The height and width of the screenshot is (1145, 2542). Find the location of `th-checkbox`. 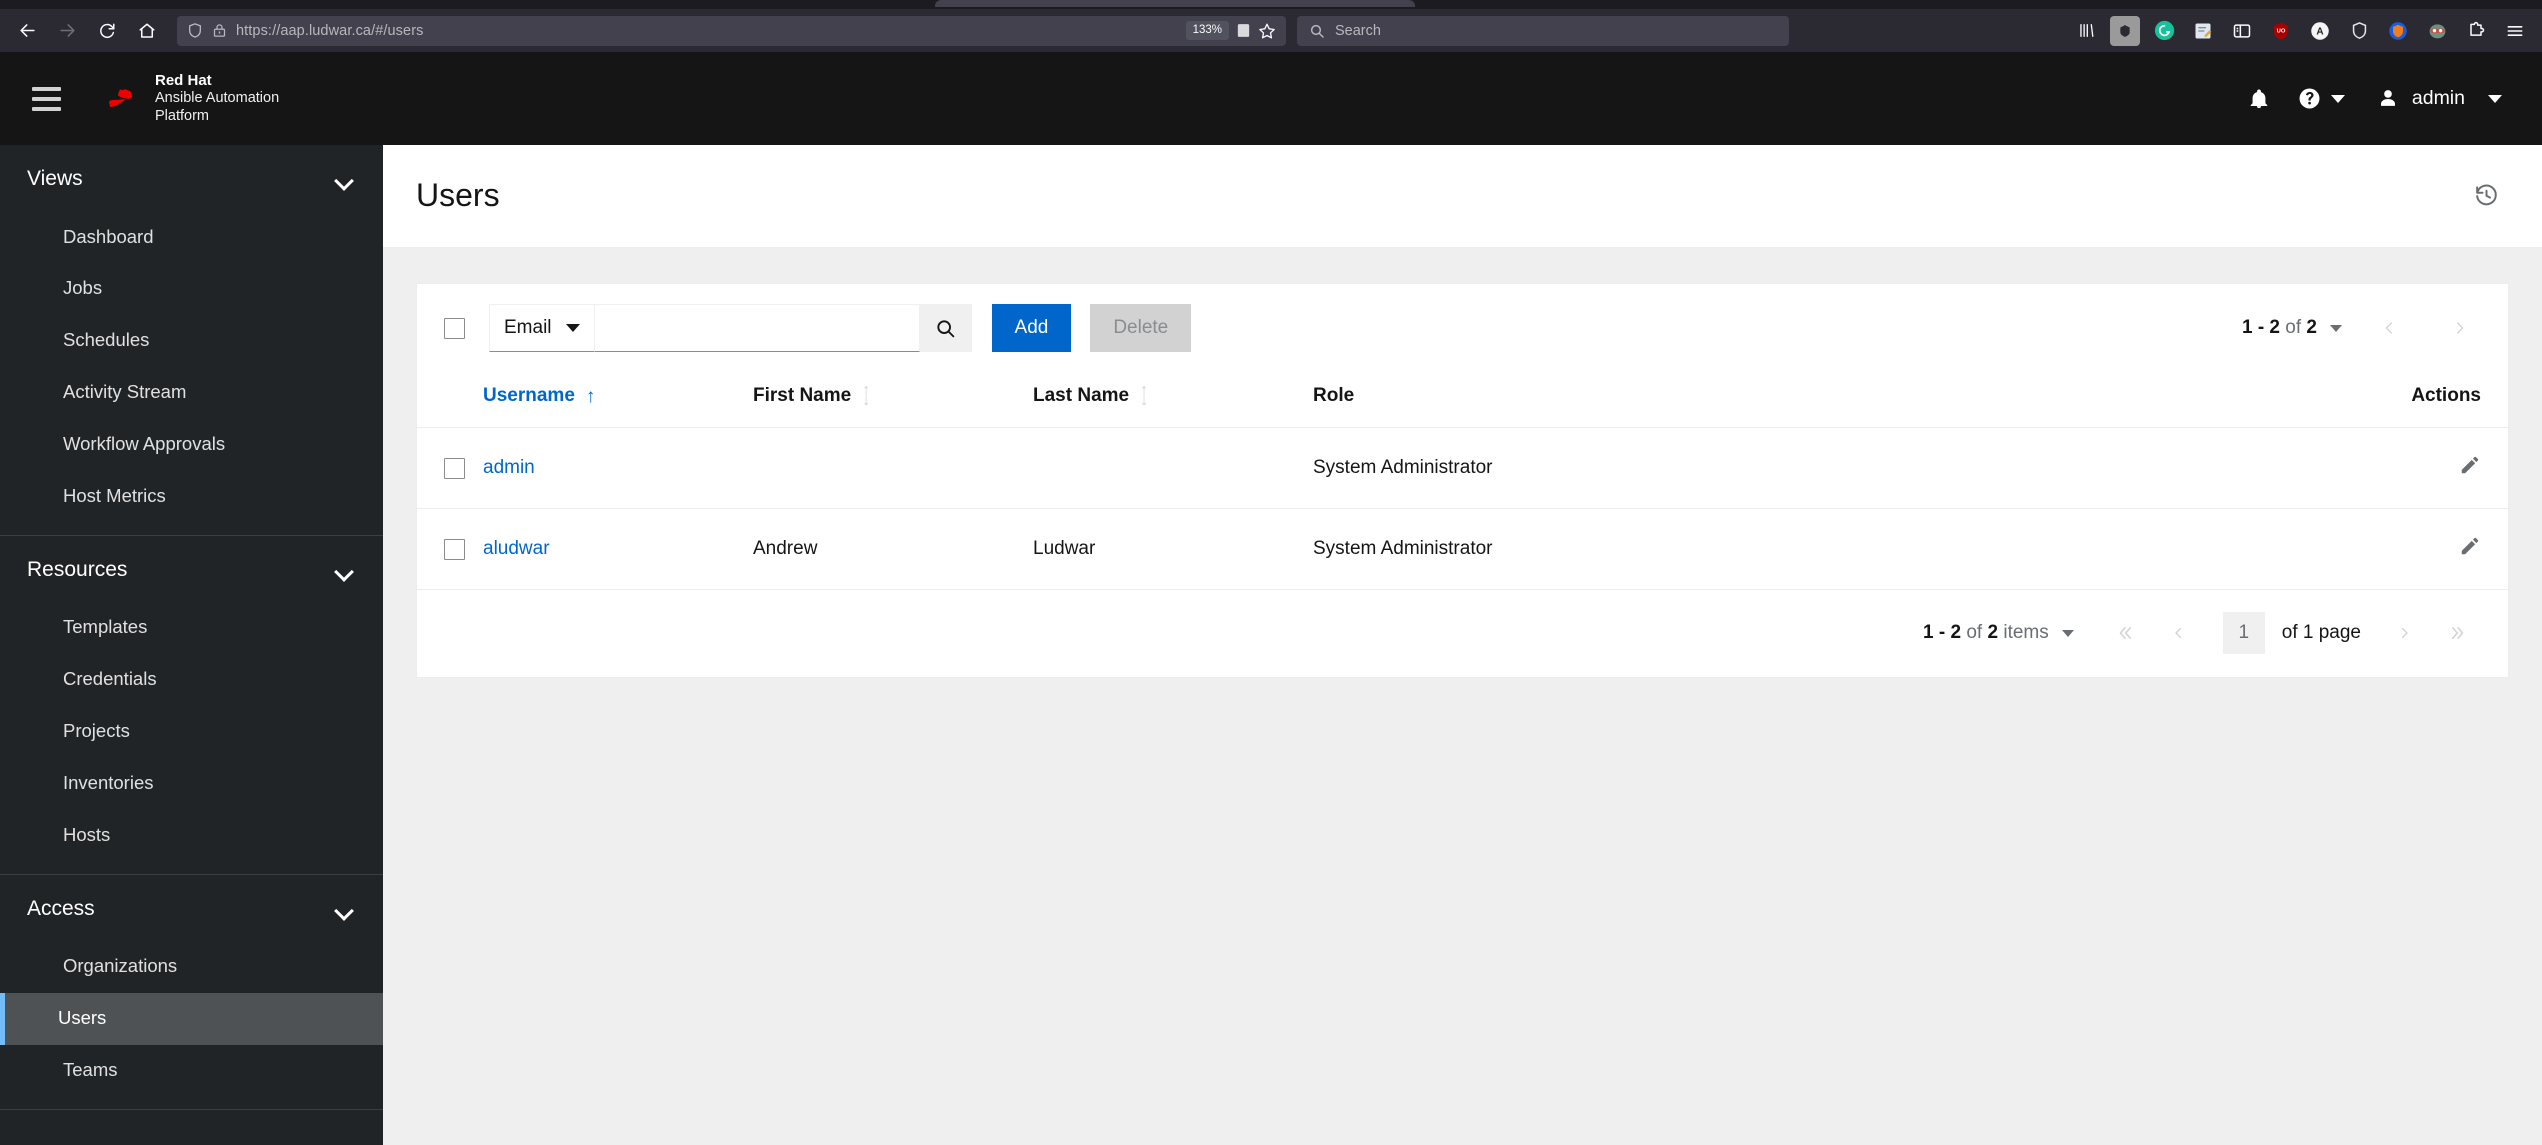

th-checkbox is located at coordinates (450, 399).